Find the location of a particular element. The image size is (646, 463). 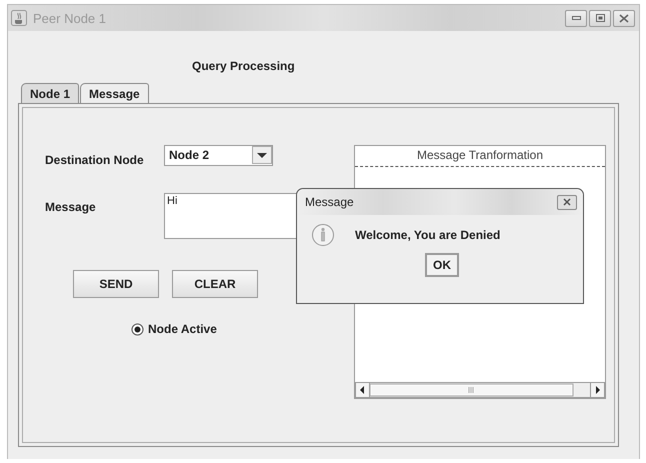

panel-title: Message Tranformation is located at coordinates (480, 156).